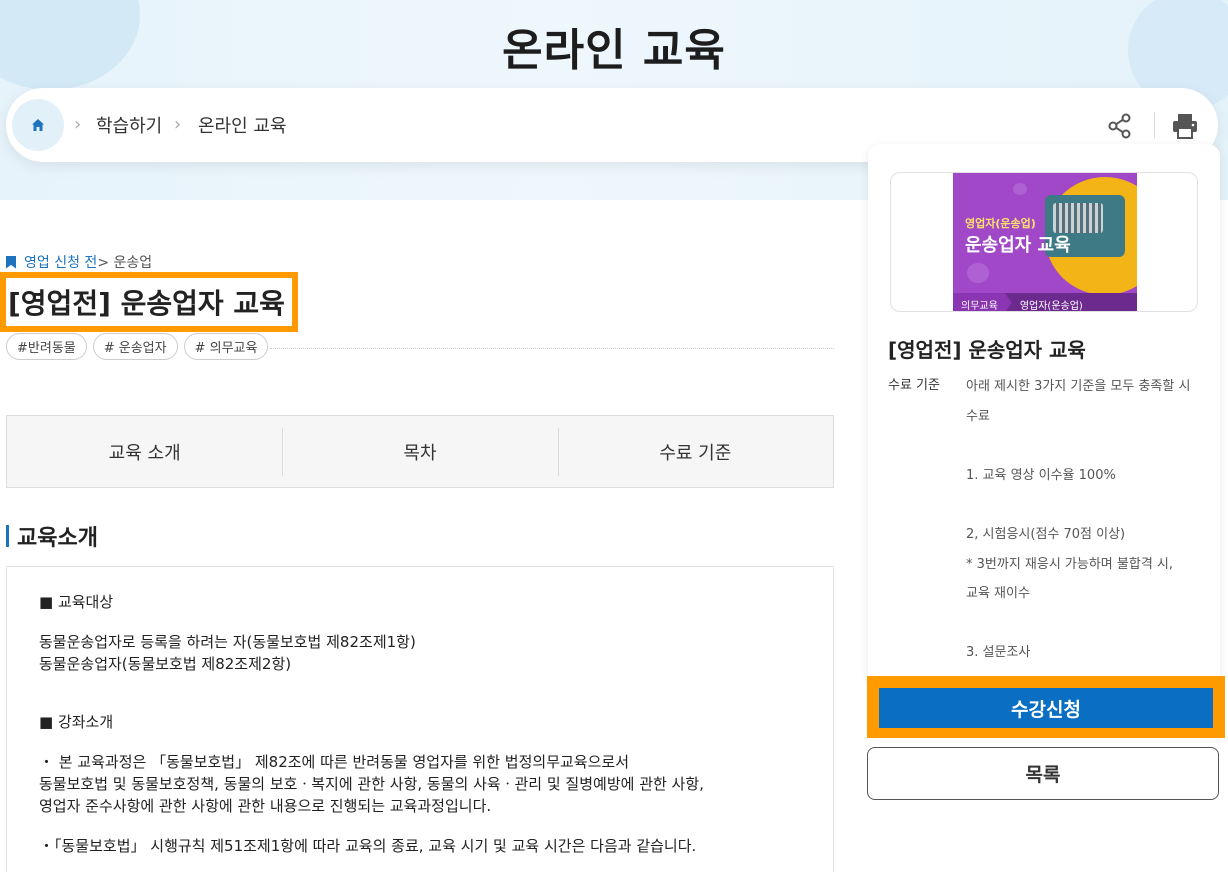 The width and height of the screenshot is (1228, 872). What do you see at coordinates (129, 125) in the screenshot?
I see `breadcrumb-item-learn: 학습하기` at bounding box center [129, 125].